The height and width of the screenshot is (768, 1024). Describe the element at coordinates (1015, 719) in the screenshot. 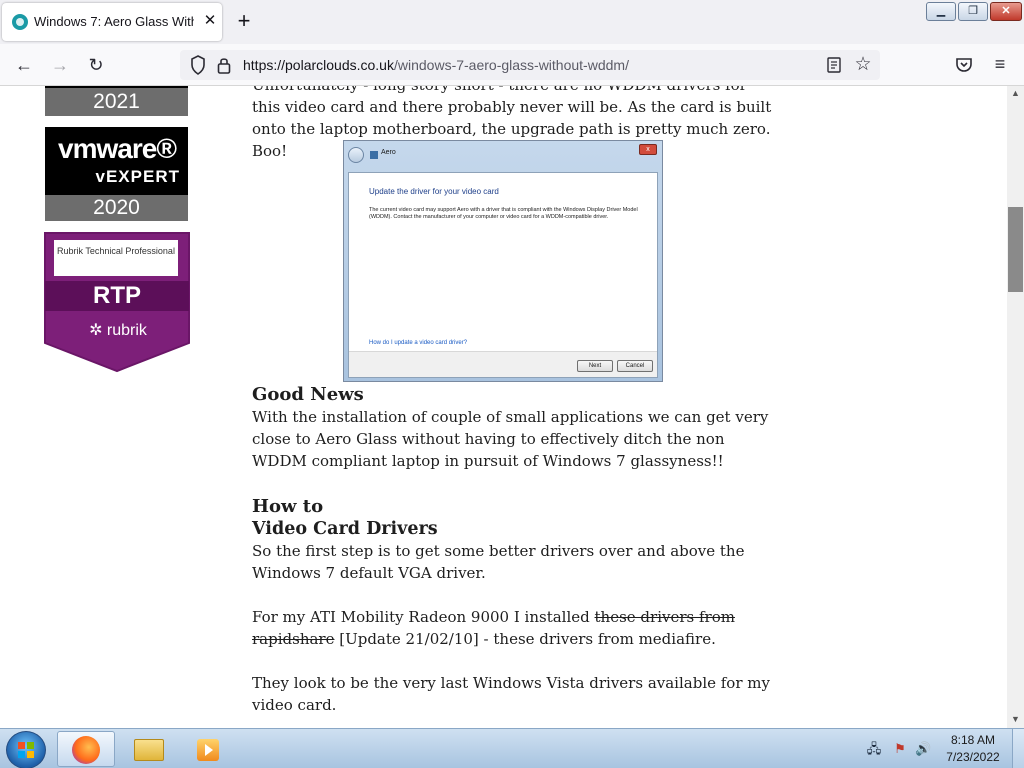

I see `scroll-down-icon: ▼` at that location.